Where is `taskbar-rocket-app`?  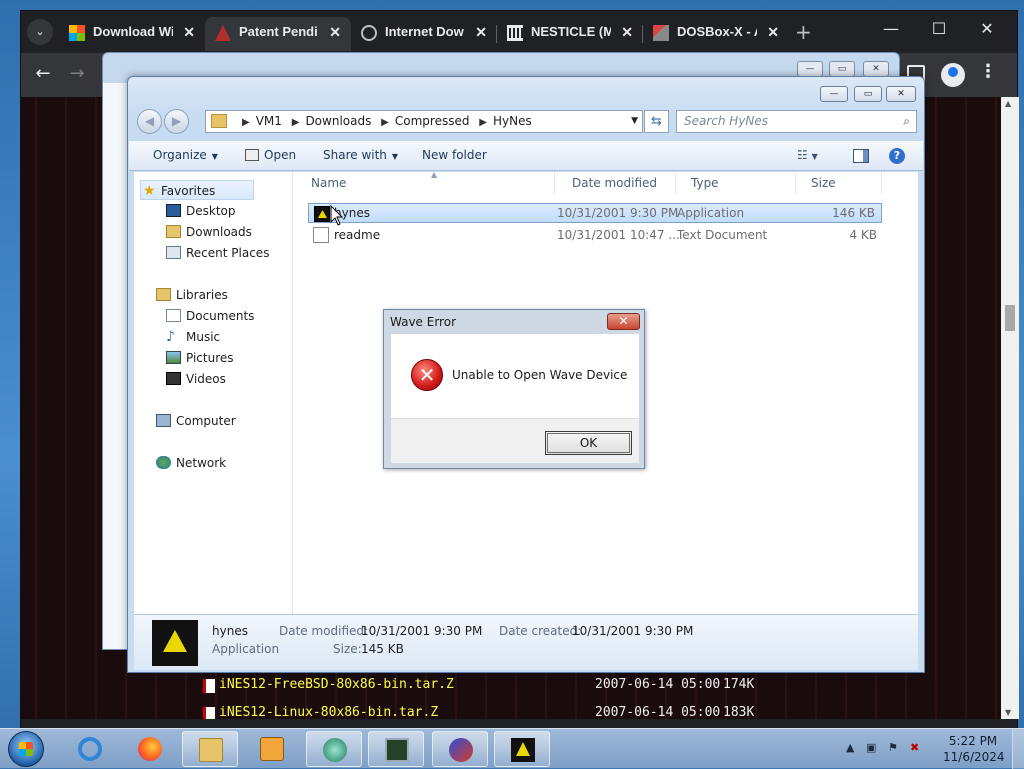 taskbar-rocket-app is located at coordinates (460, 749).